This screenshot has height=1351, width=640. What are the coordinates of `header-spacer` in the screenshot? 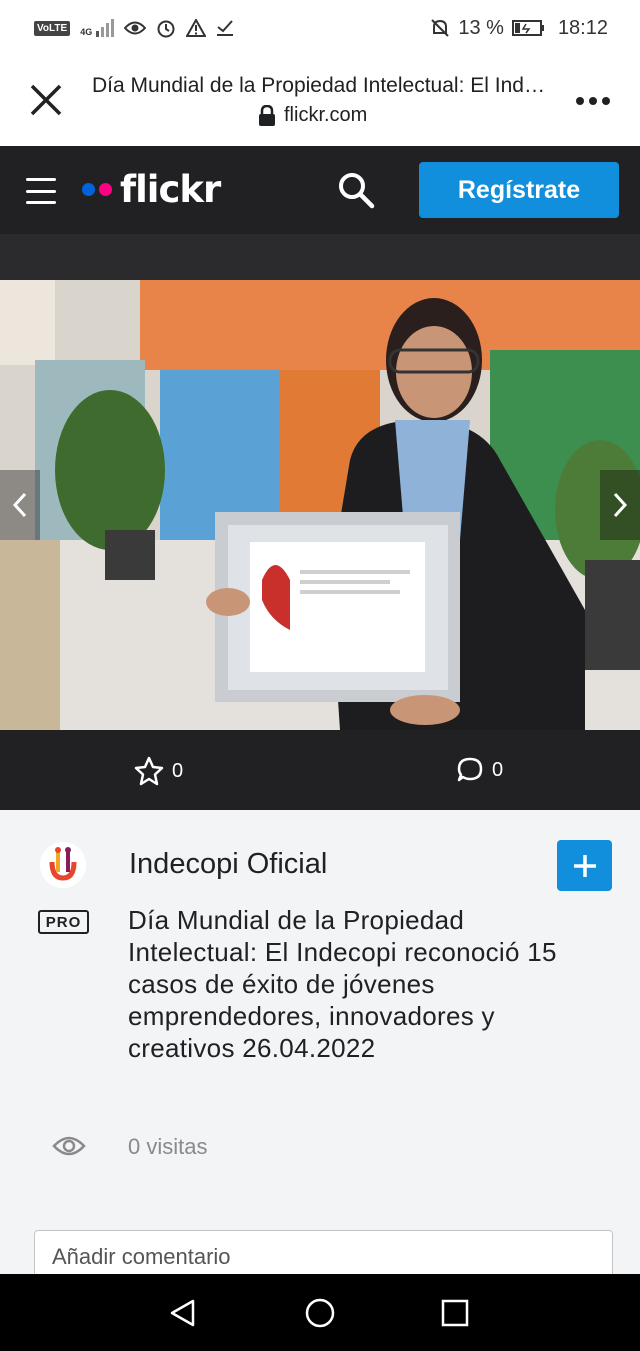 It's located at (320, 257).